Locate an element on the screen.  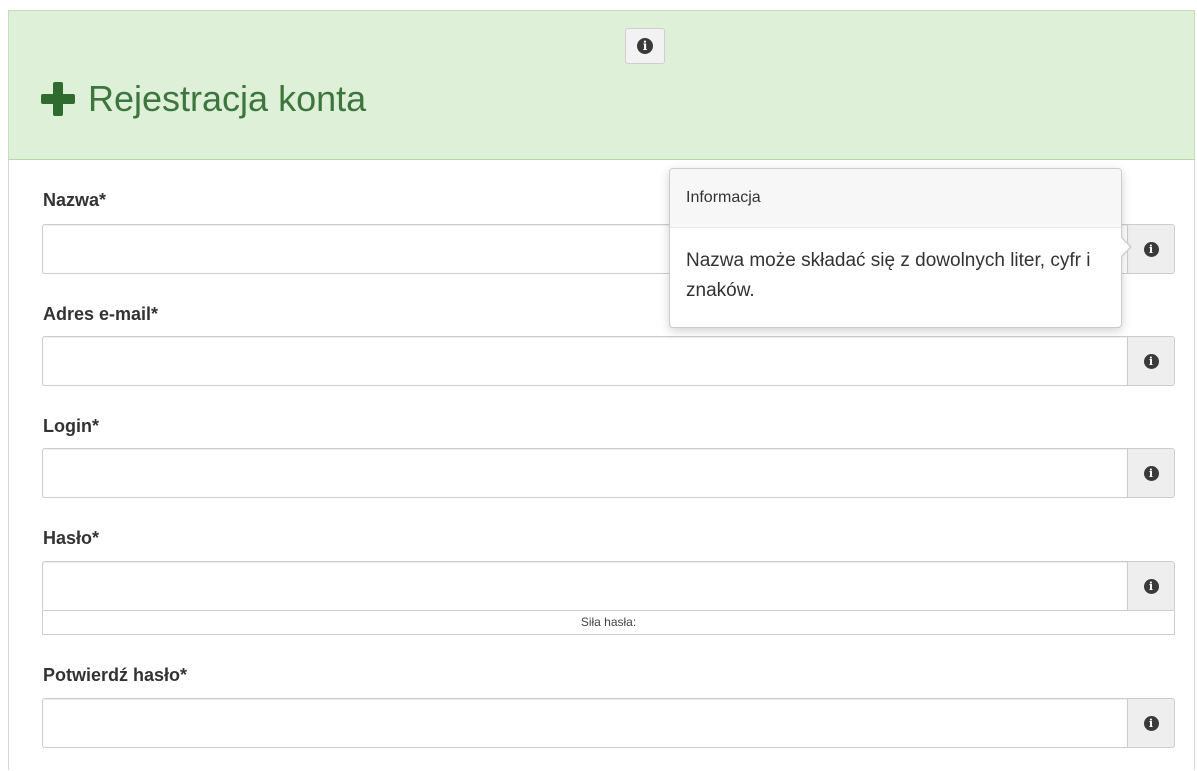
password-input-group: i is located at coordinates (608, 586).